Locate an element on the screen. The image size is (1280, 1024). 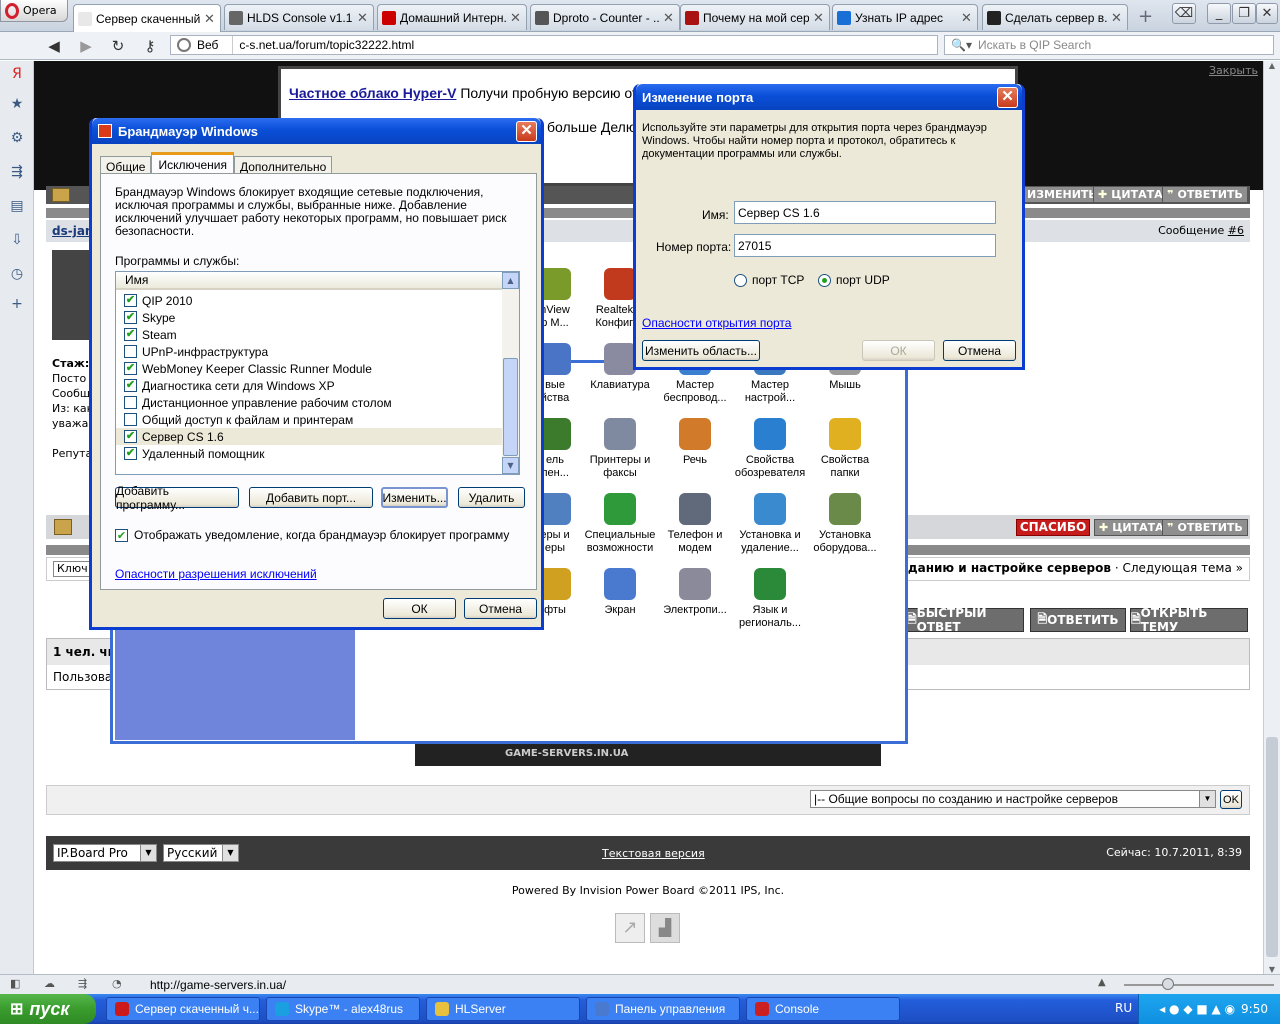
column-header-name: Имя is located at coordinates (309, 281).